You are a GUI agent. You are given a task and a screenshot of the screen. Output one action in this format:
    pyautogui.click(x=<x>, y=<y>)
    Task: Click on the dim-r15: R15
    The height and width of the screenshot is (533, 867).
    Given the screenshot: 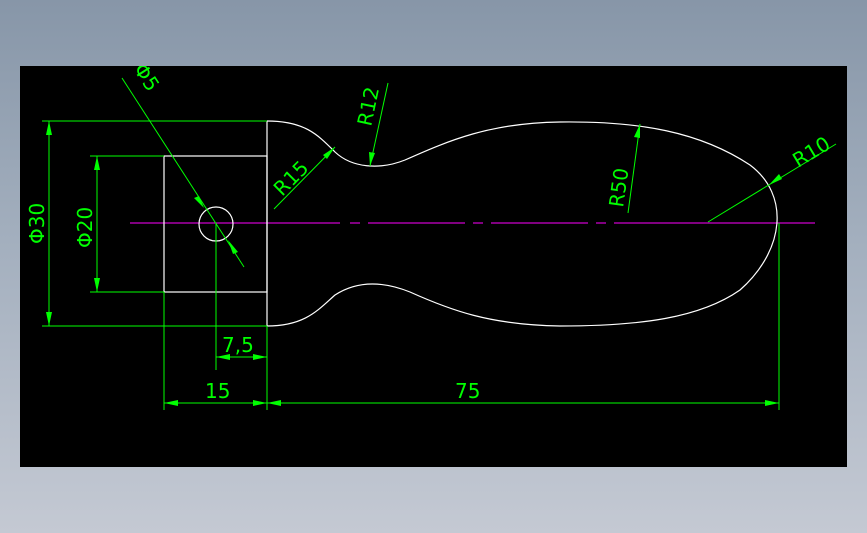 What is the action you would take?
    pyautogui.click(x=302, y=178)
    